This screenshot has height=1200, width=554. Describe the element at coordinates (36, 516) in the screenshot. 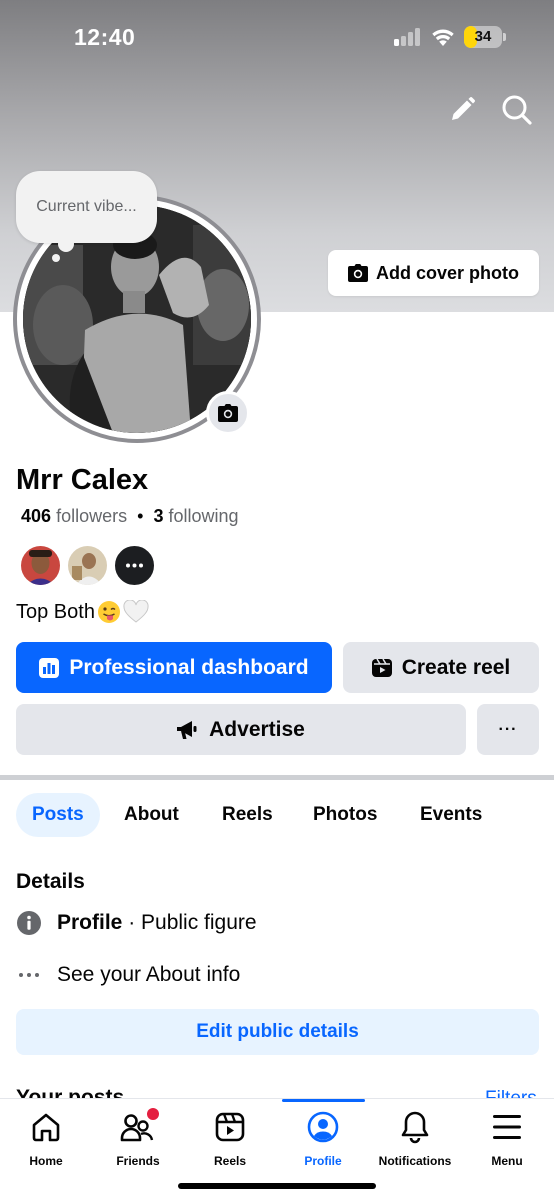

I see `followers-count: 406` at that location.